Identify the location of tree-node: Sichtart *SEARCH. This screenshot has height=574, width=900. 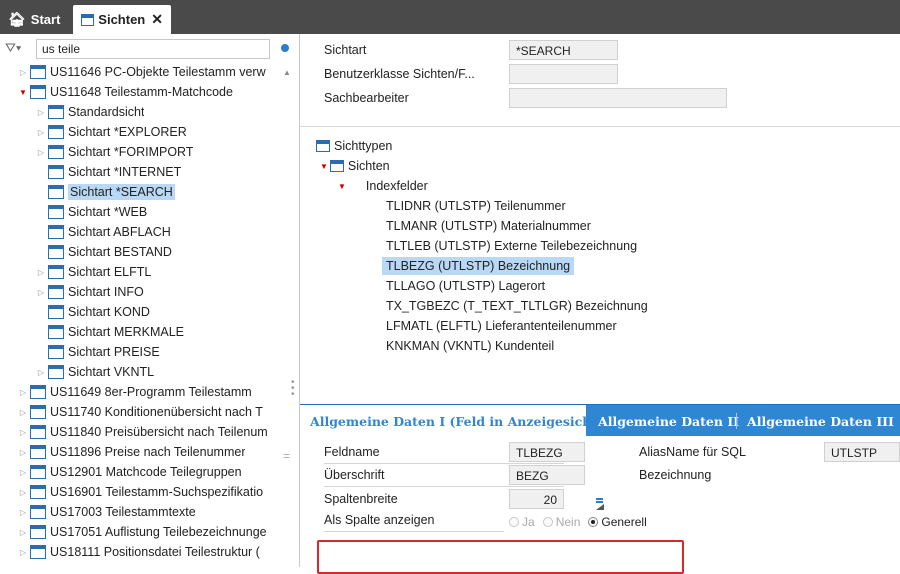
(105, 192).